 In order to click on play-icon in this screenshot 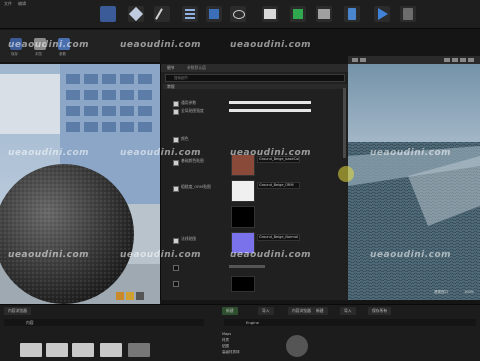, I will do `click(383, 14)`.